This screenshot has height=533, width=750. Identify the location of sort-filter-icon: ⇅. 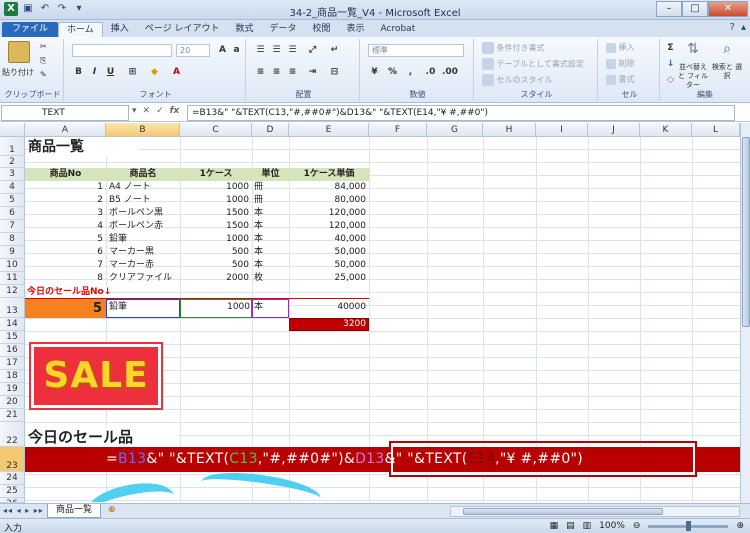
(693, 51).